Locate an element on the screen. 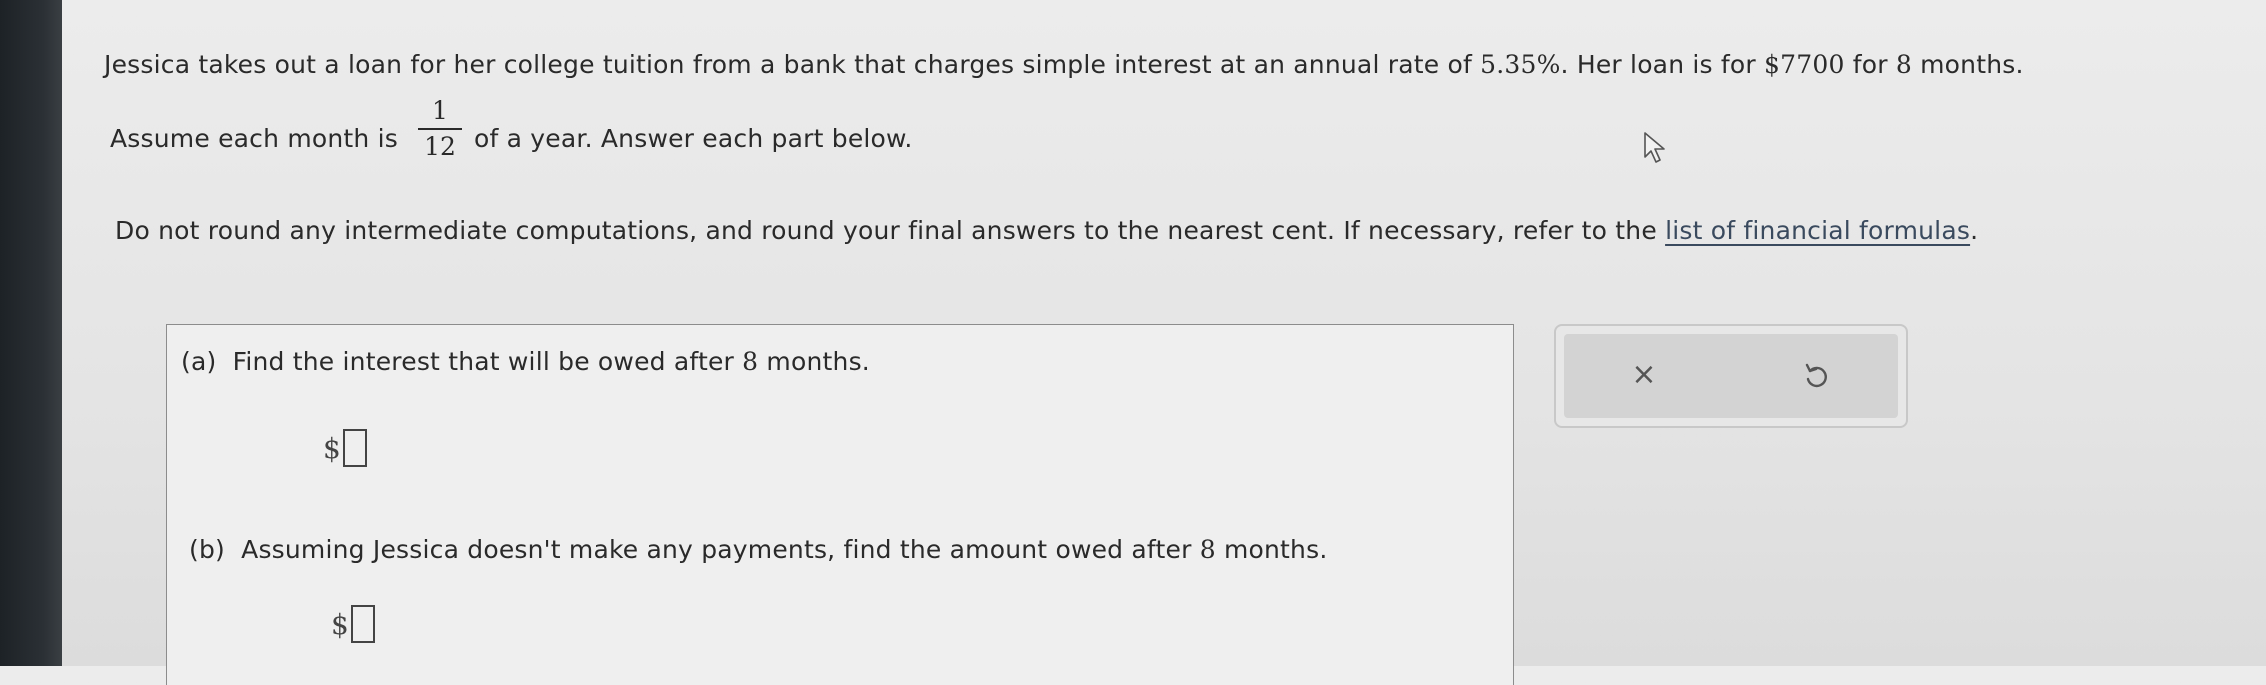 The width and height of the screenshot is (2266, 685). fraction-bar is located at coordinates (440, 129).